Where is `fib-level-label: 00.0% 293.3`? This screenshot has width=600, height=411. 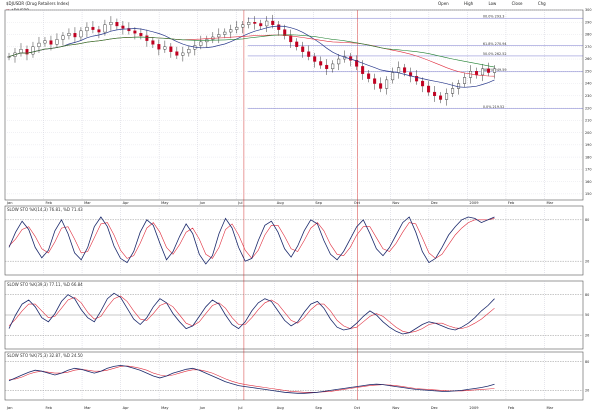
fib-level-label: 00.0% 293.3 is located at coordinates (494, 16).